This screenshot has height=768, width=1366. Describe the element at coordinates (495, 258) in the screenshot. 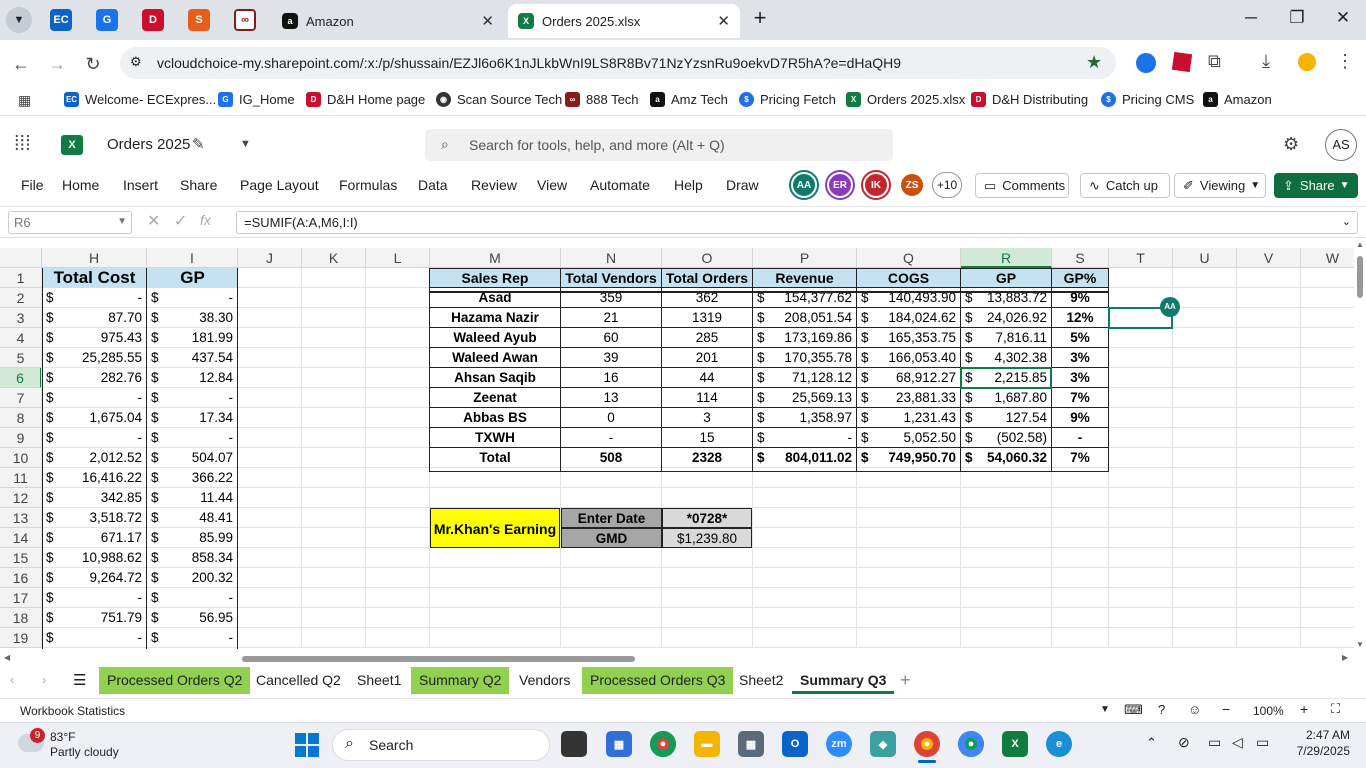

I see `column-header-m: M` at that location.